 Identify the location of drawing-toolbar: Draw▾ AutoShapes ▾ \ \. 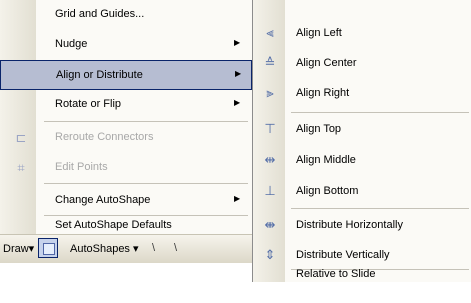
(126, 248).